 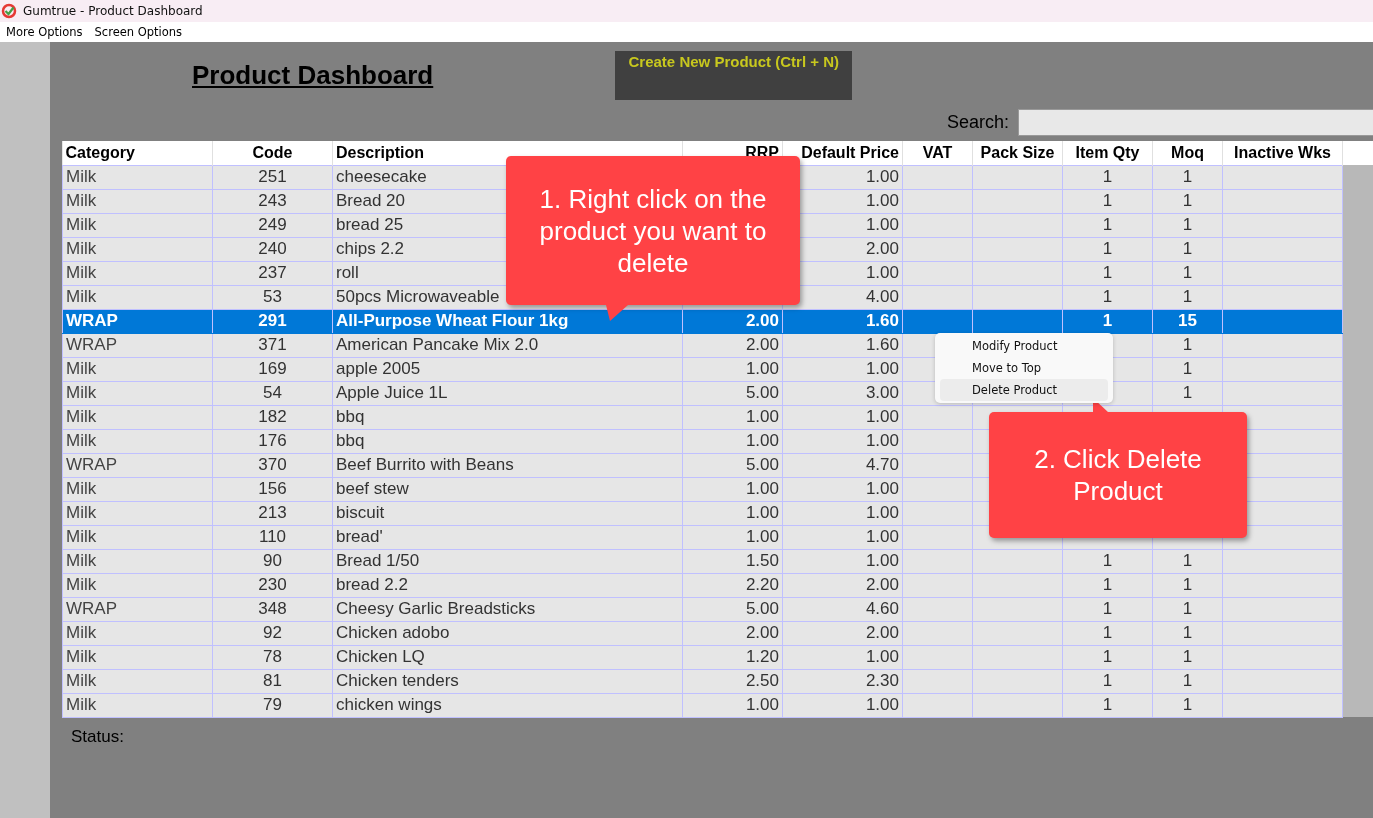 I want to click on table-row: Milk 78 Chicken LQ 1.20 1.00 1 1, so click(x=717, y=657).